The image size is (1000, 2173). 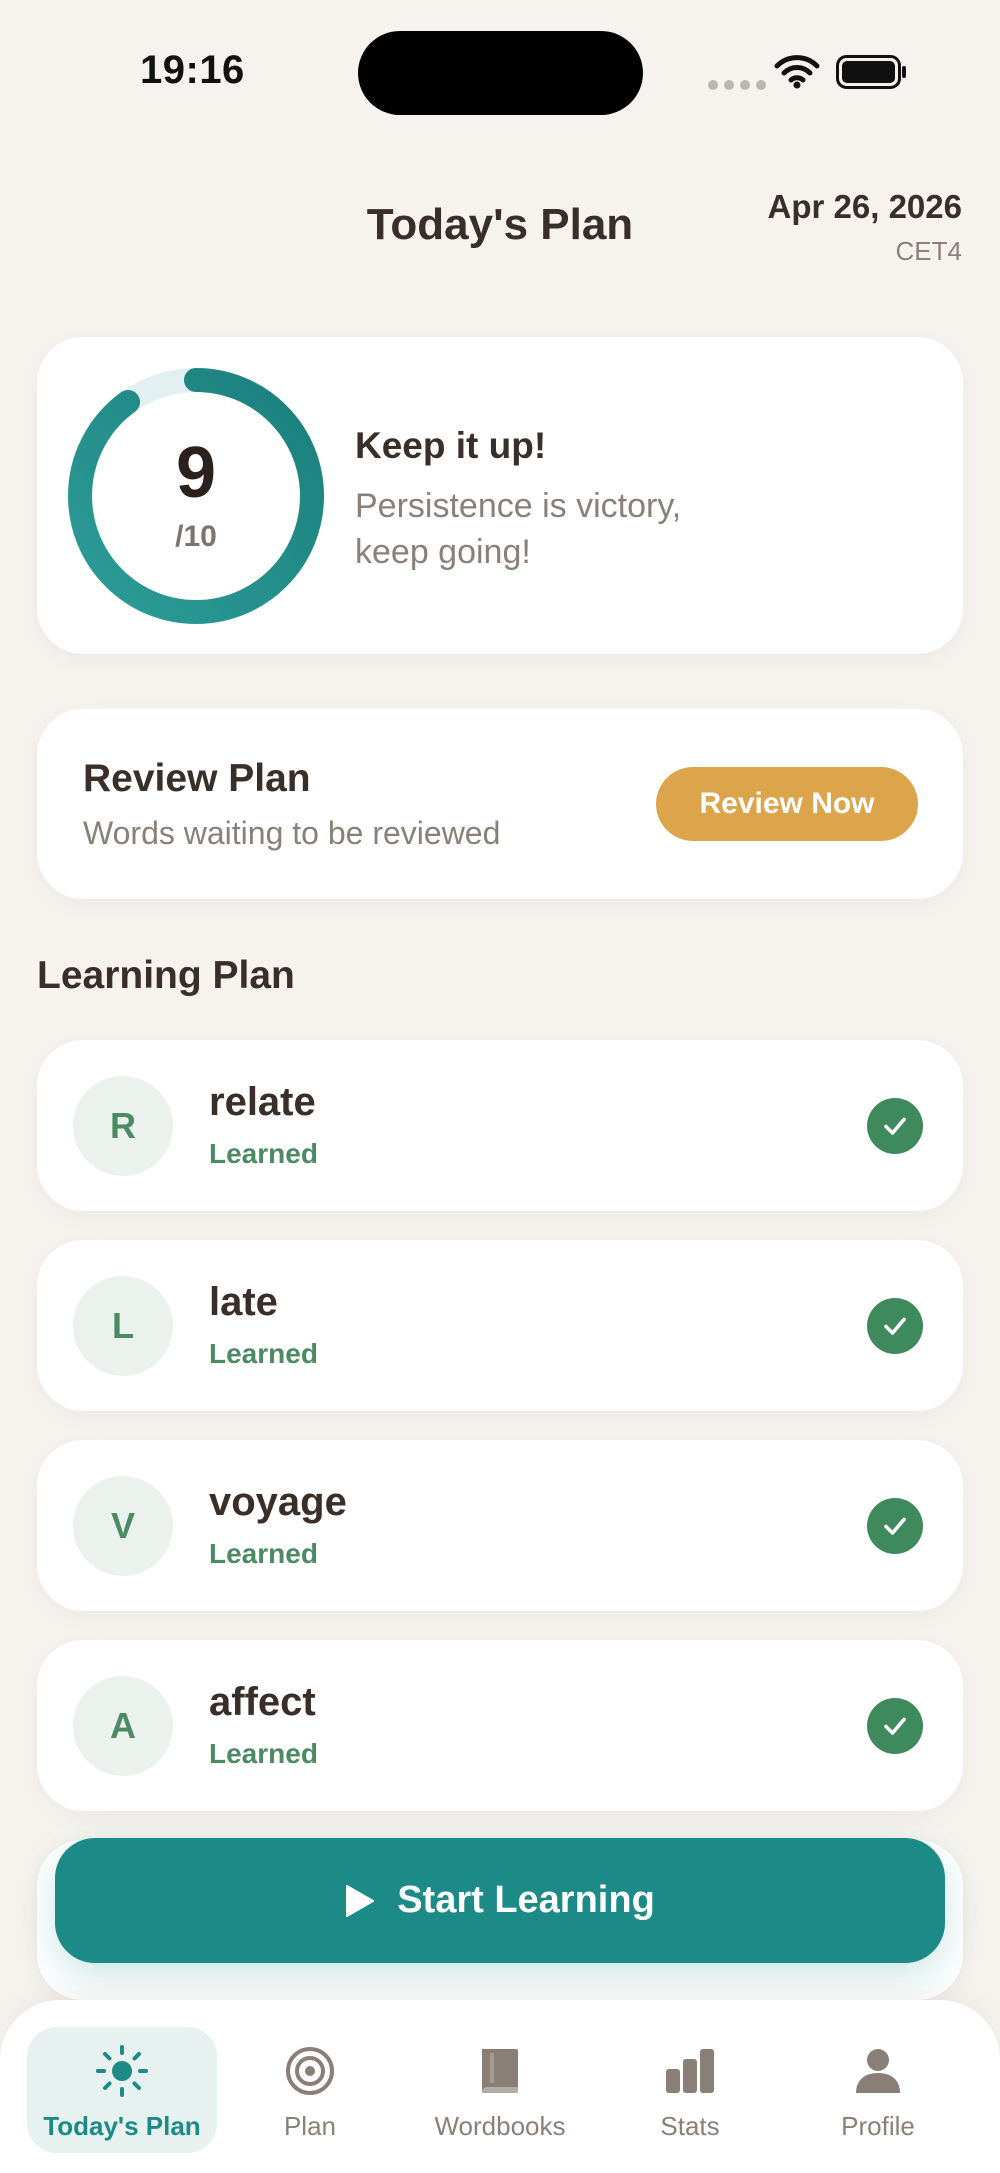 I want to click on play-icon, so click(x=360, y=1900).